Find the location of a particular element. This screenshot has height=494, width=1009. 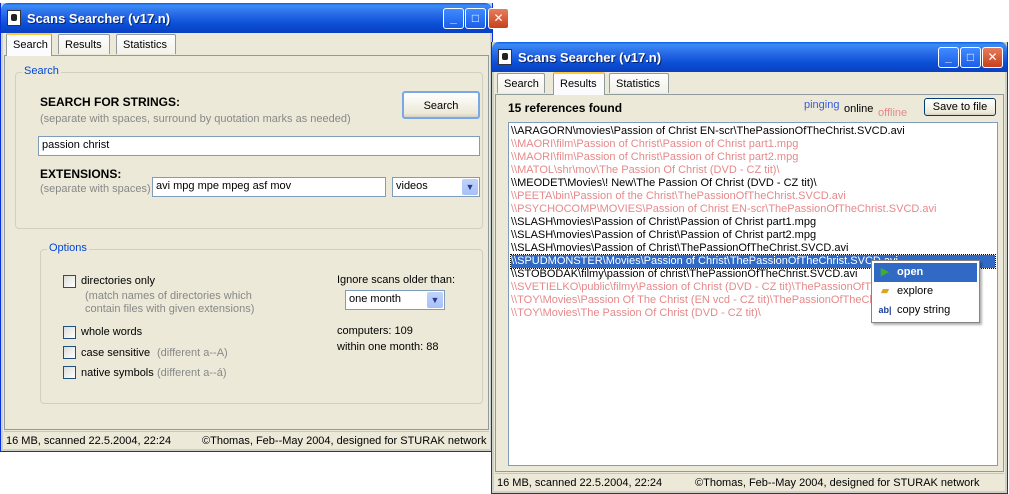

options-group-label: Options is located at coordinates (68, 248).